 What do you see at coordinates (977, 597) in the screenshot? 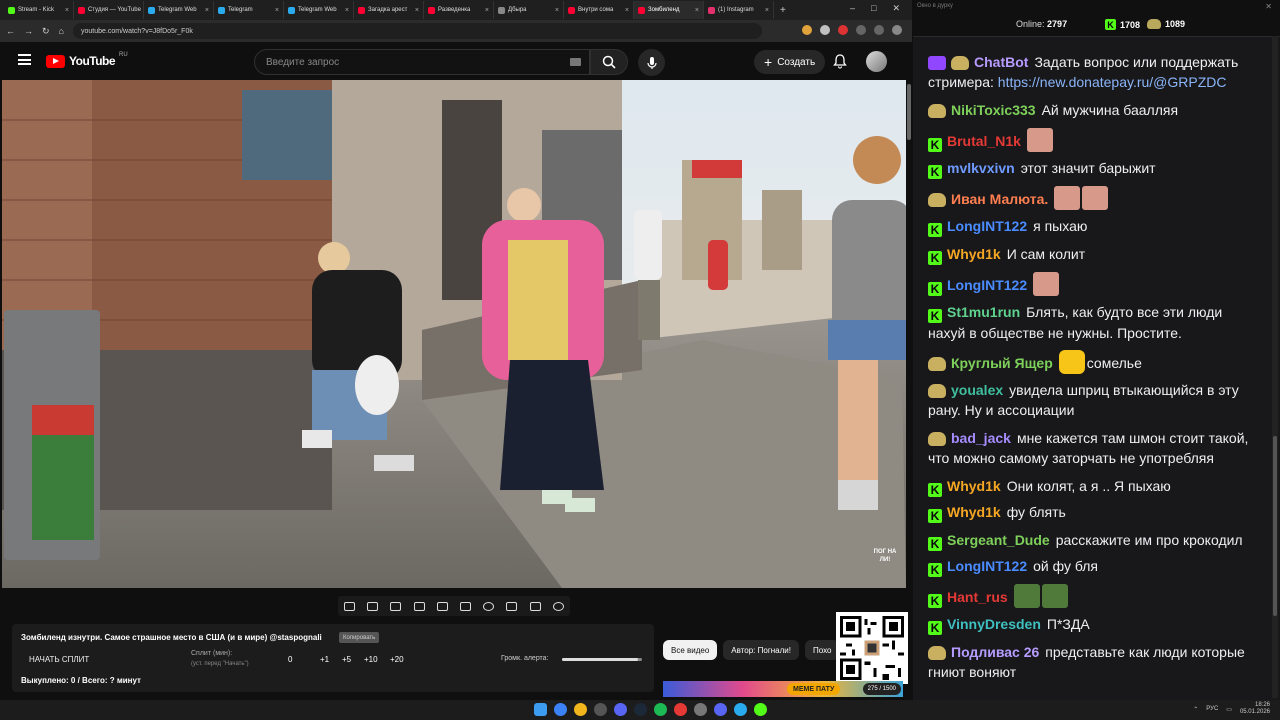
I see `chat-username: Hant_rus` at bounding box center [977, 597].